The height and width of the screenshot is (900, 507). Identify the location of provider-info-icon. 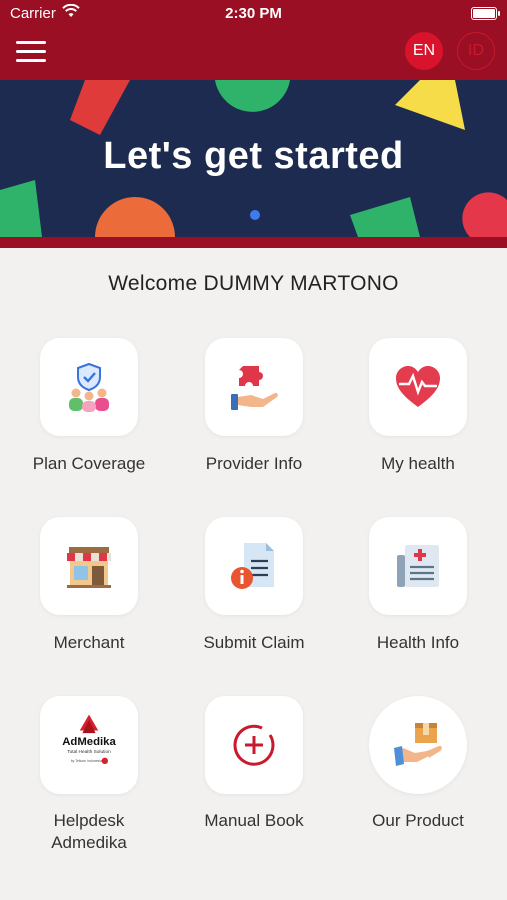
(254, 388).